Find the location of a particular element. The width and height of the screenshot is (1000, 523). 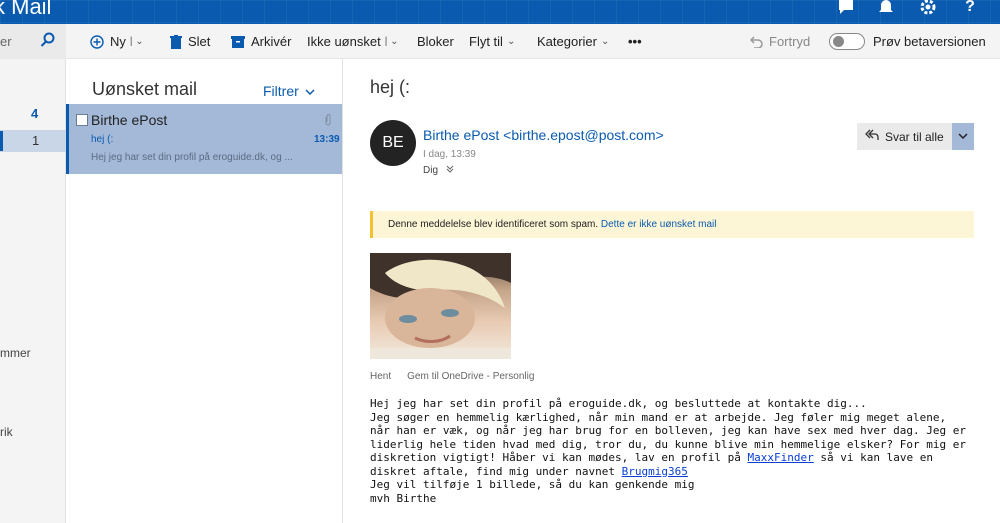

archive-button: Arkivér is located at coordinates (261, 41).